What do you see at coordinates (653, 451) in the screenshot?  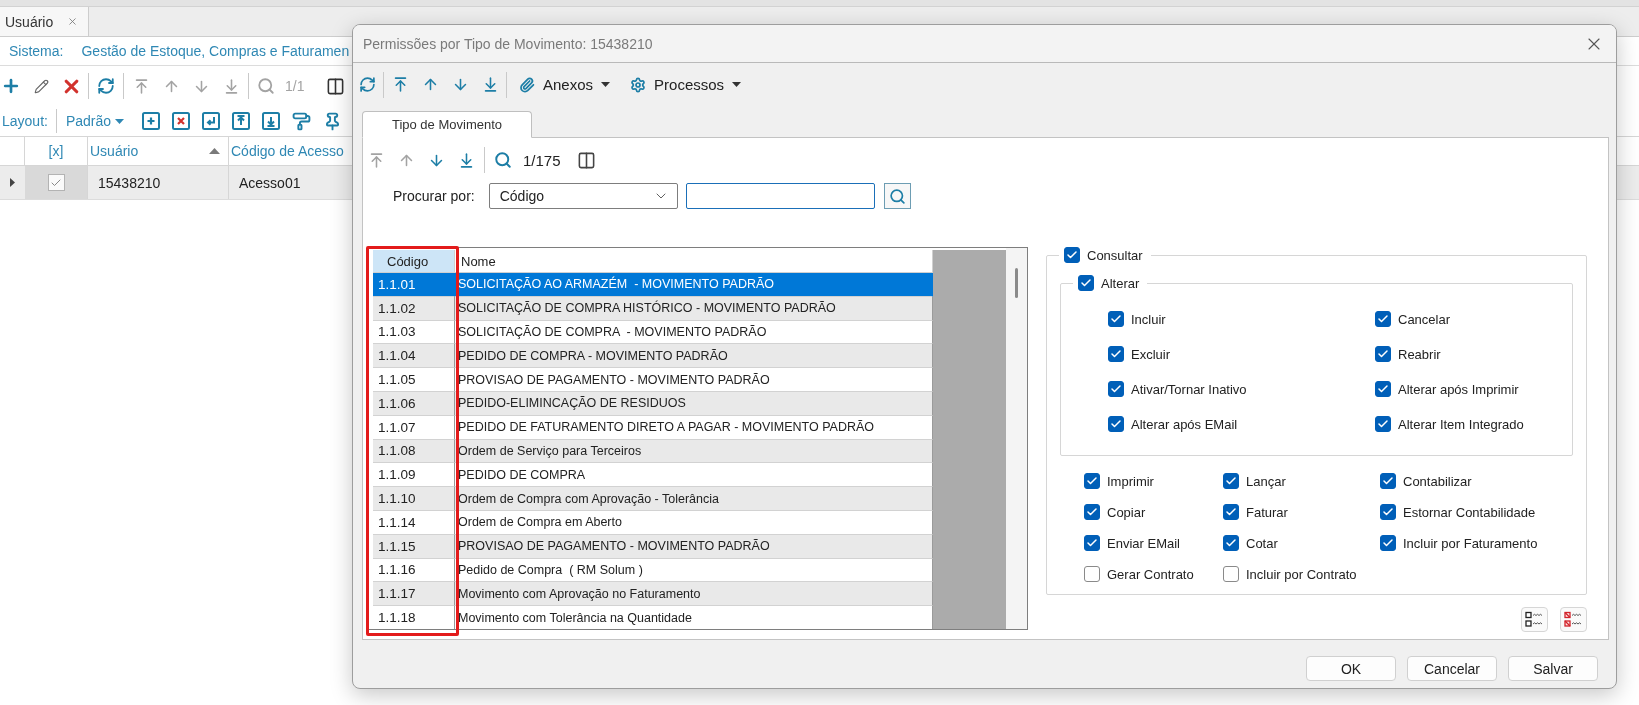 I see `table-row: 1.1.08 Ordem de Serviço para Terceiros` at bounding box center [653, 451].